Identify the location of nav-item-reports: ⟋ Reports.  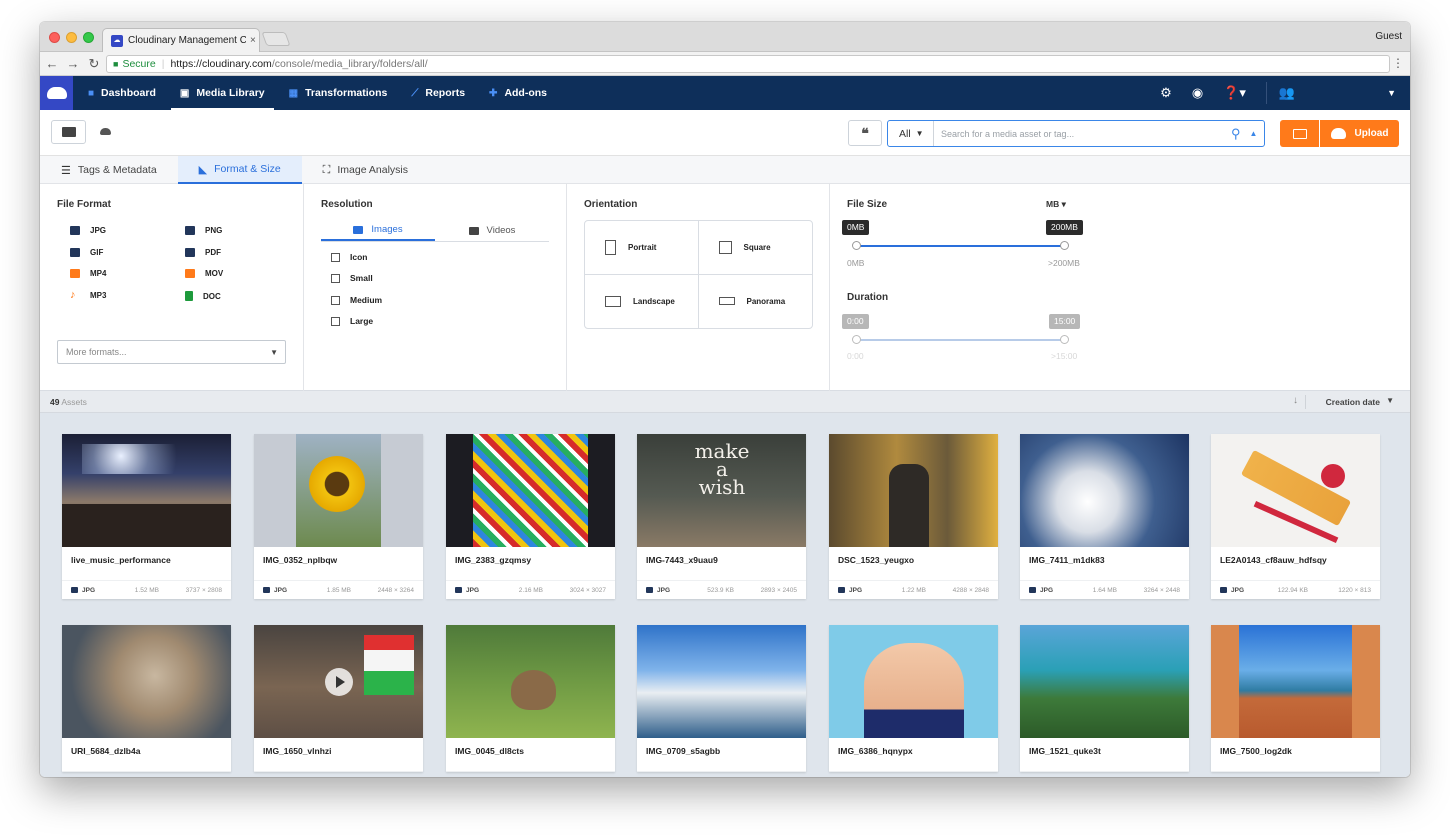
(438, 93).